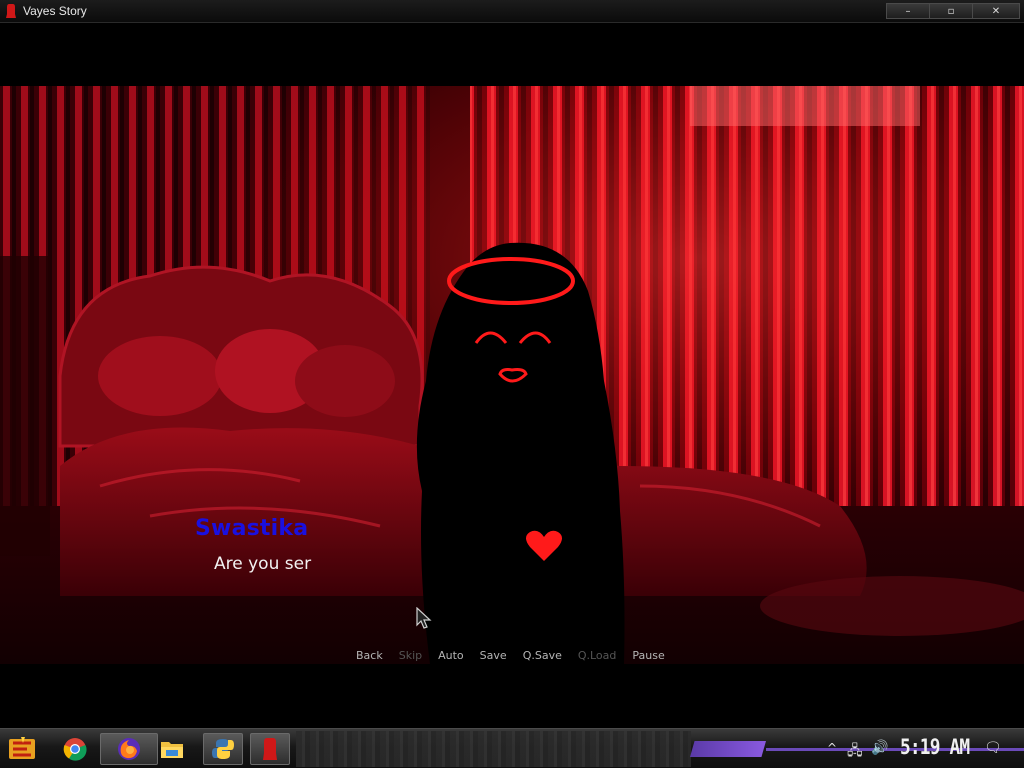 The width and height of the screenshot is (1024, 768). What do you see at coordinates (451, 655) in the screenshot?
I see `quick-menu-auto: Auto` at bounding box center [451, 655].